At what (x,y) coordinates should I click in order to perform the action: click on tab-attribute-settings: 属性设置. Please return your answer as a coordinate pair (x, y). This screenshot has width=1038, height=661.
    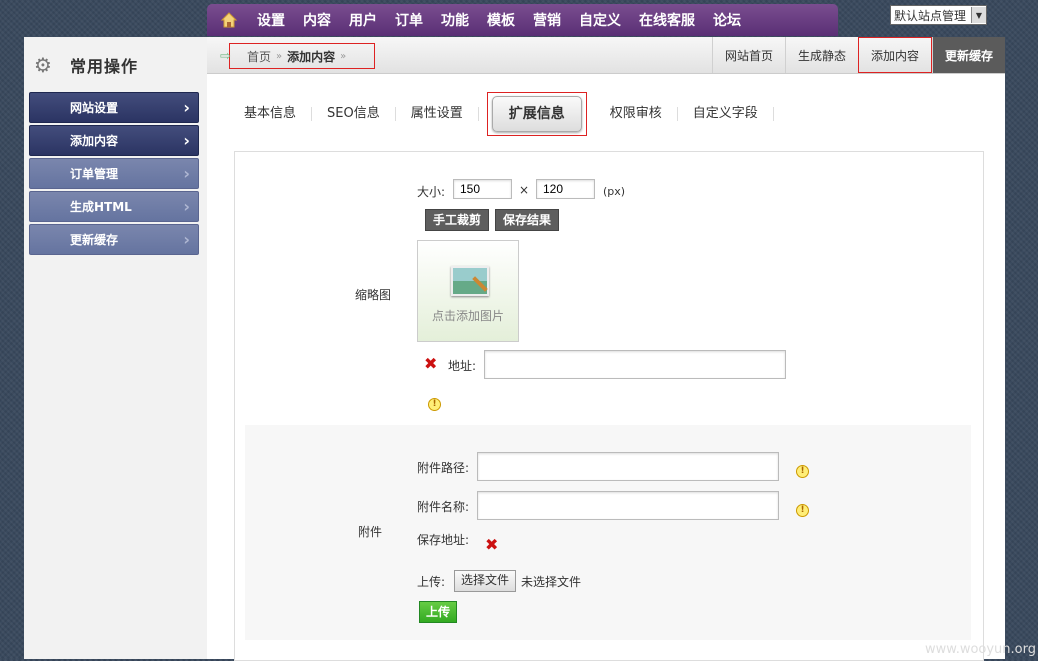
    Looking at the image, I should click on (437, 114).